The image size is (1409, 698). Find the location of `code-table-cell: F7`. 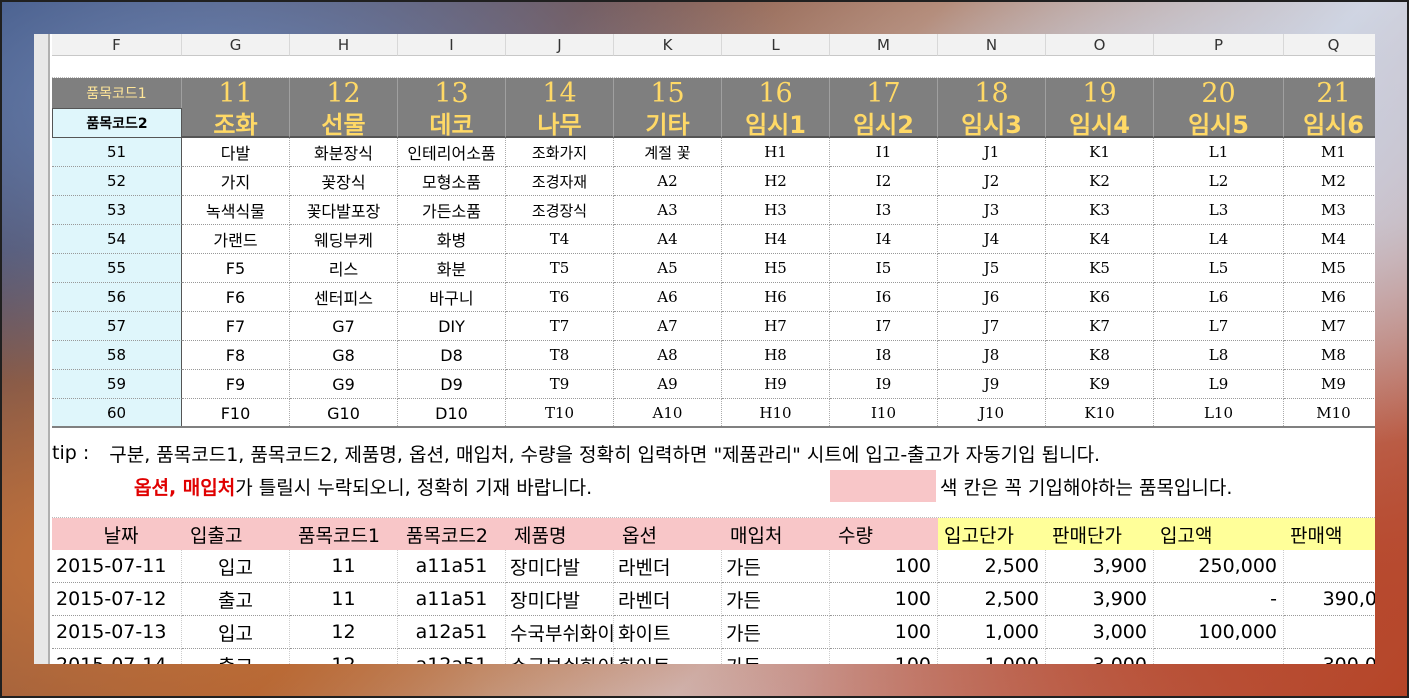

code-table-cell: F7 is located at coordinates (236, 326).